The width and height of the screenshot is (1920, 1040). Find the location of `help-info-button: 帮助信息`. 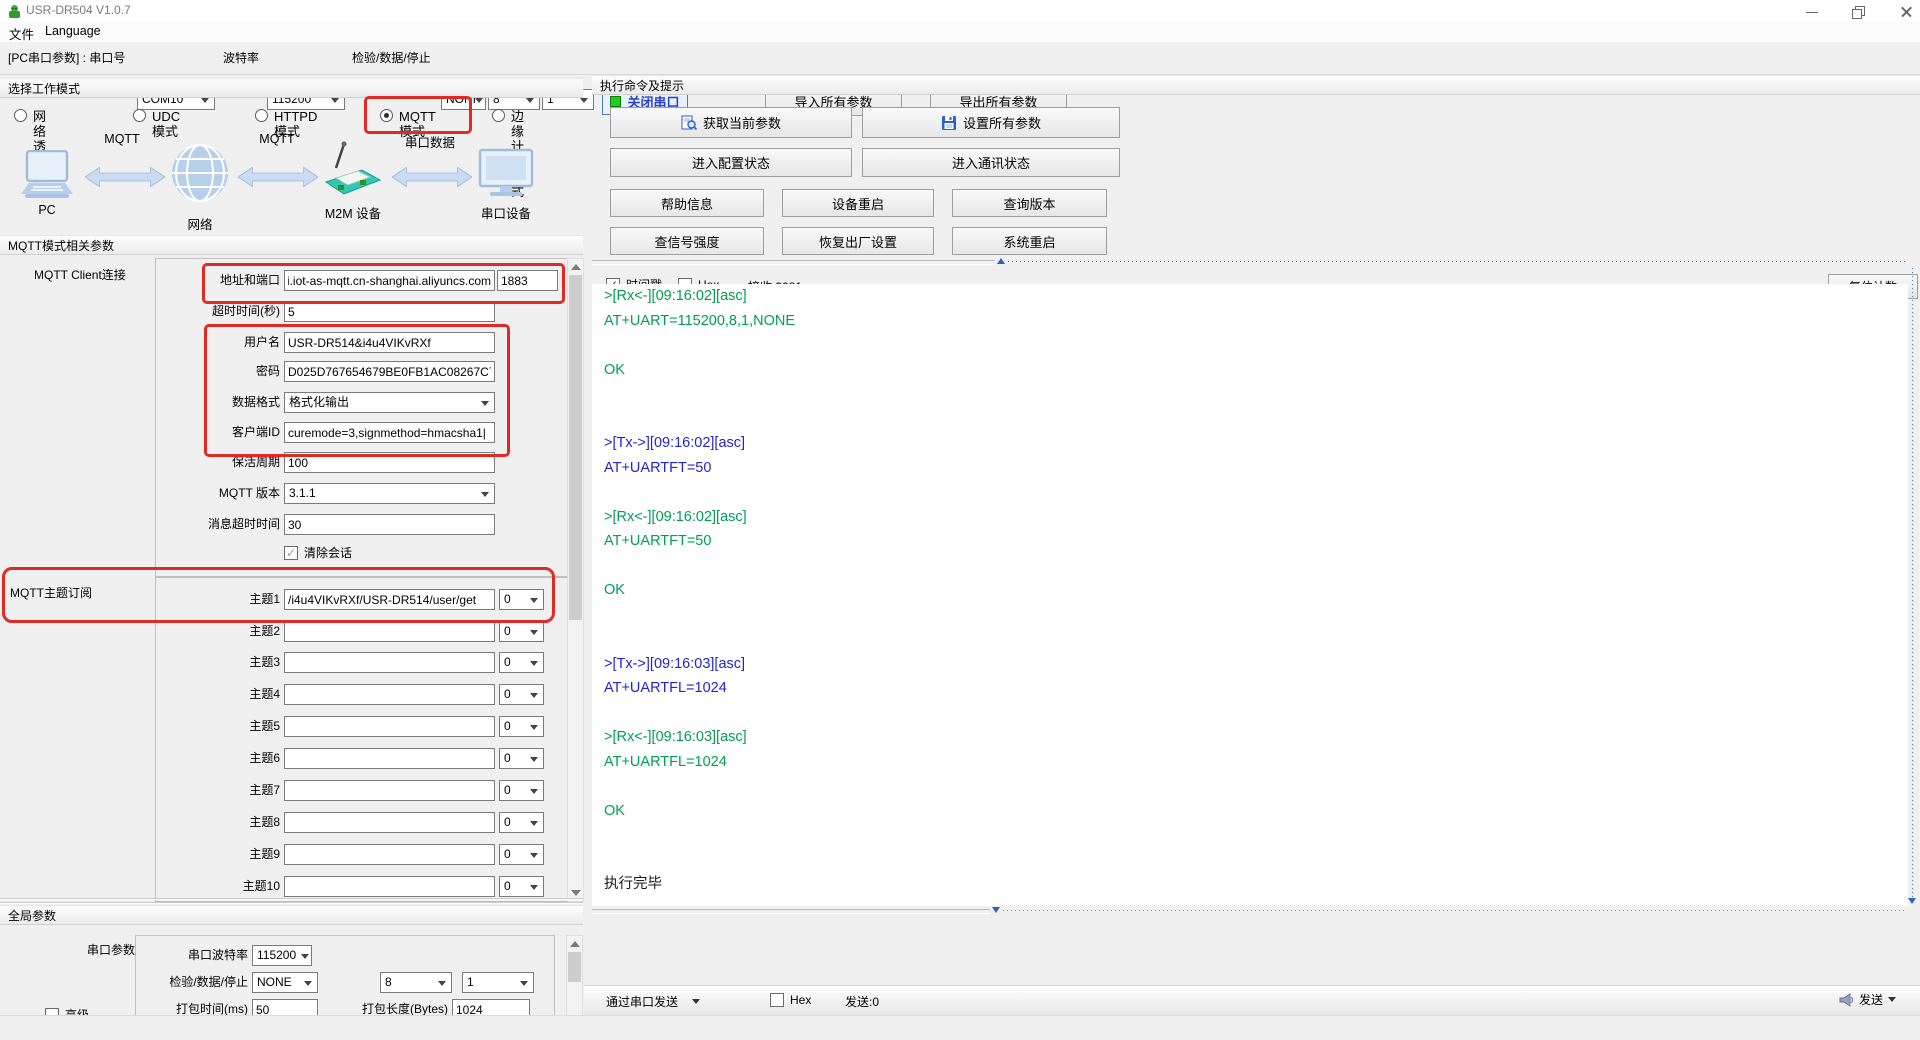

help-info-button: 帮助信息 is located at coordinates (687, 203).